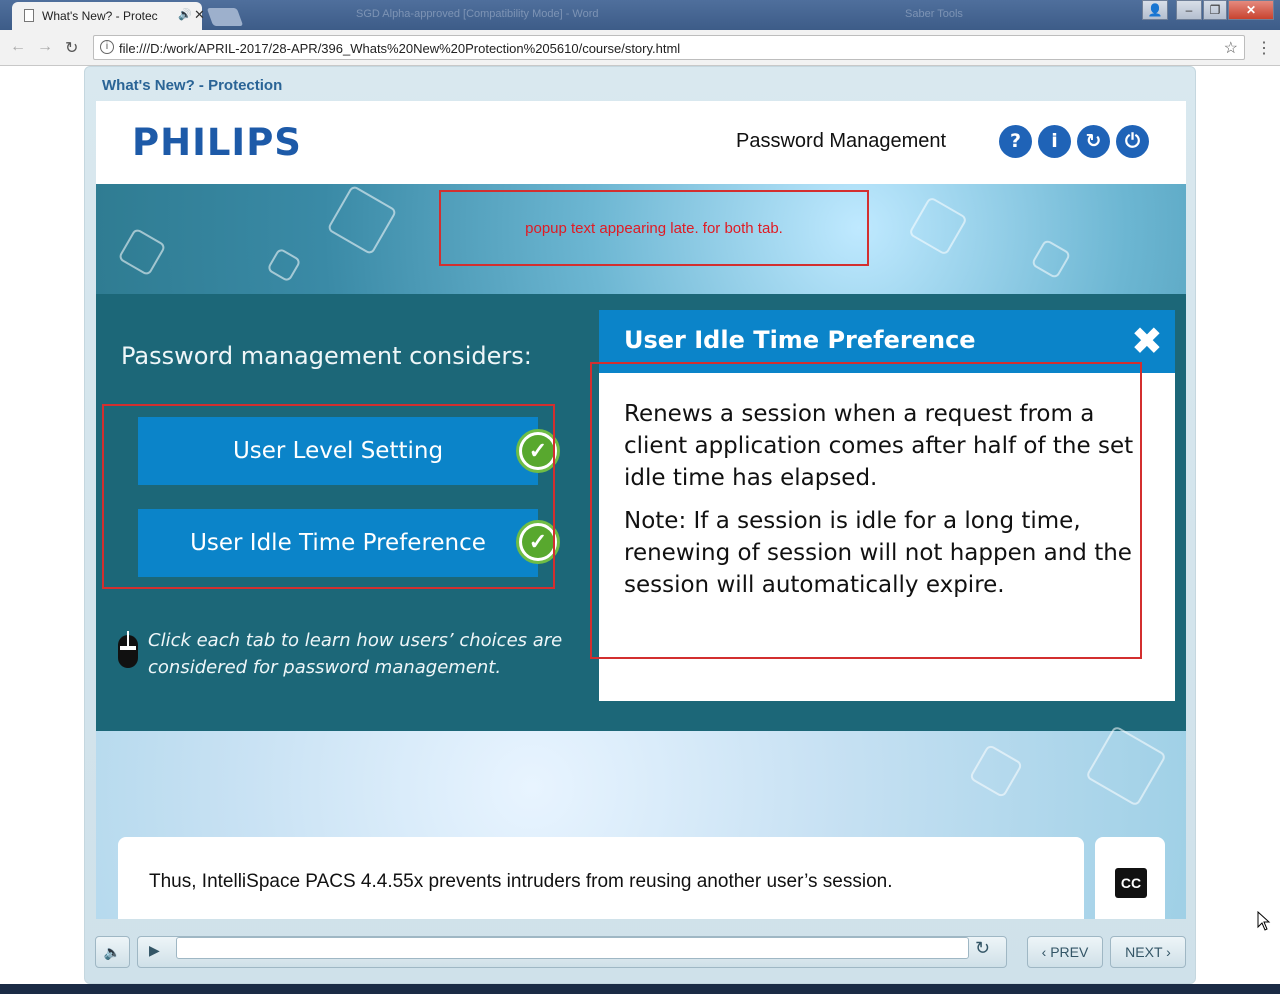  What do you see at coordinates (654, 228) in the screenshot?
I see `review-note: popup text appearing late. for both tab.` at bounding box center [654, 228].